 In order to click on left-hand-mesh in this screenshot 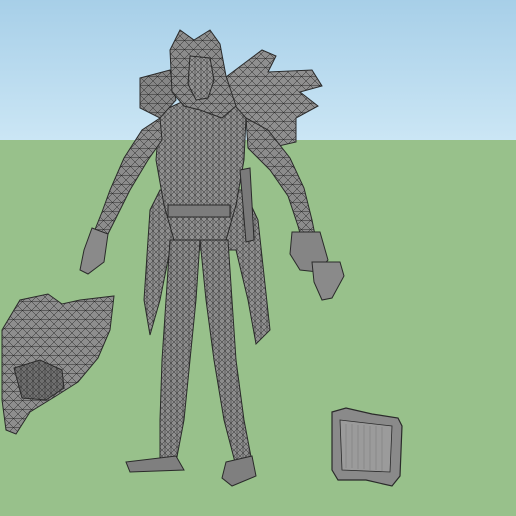, I will do `click(94, 251)`.